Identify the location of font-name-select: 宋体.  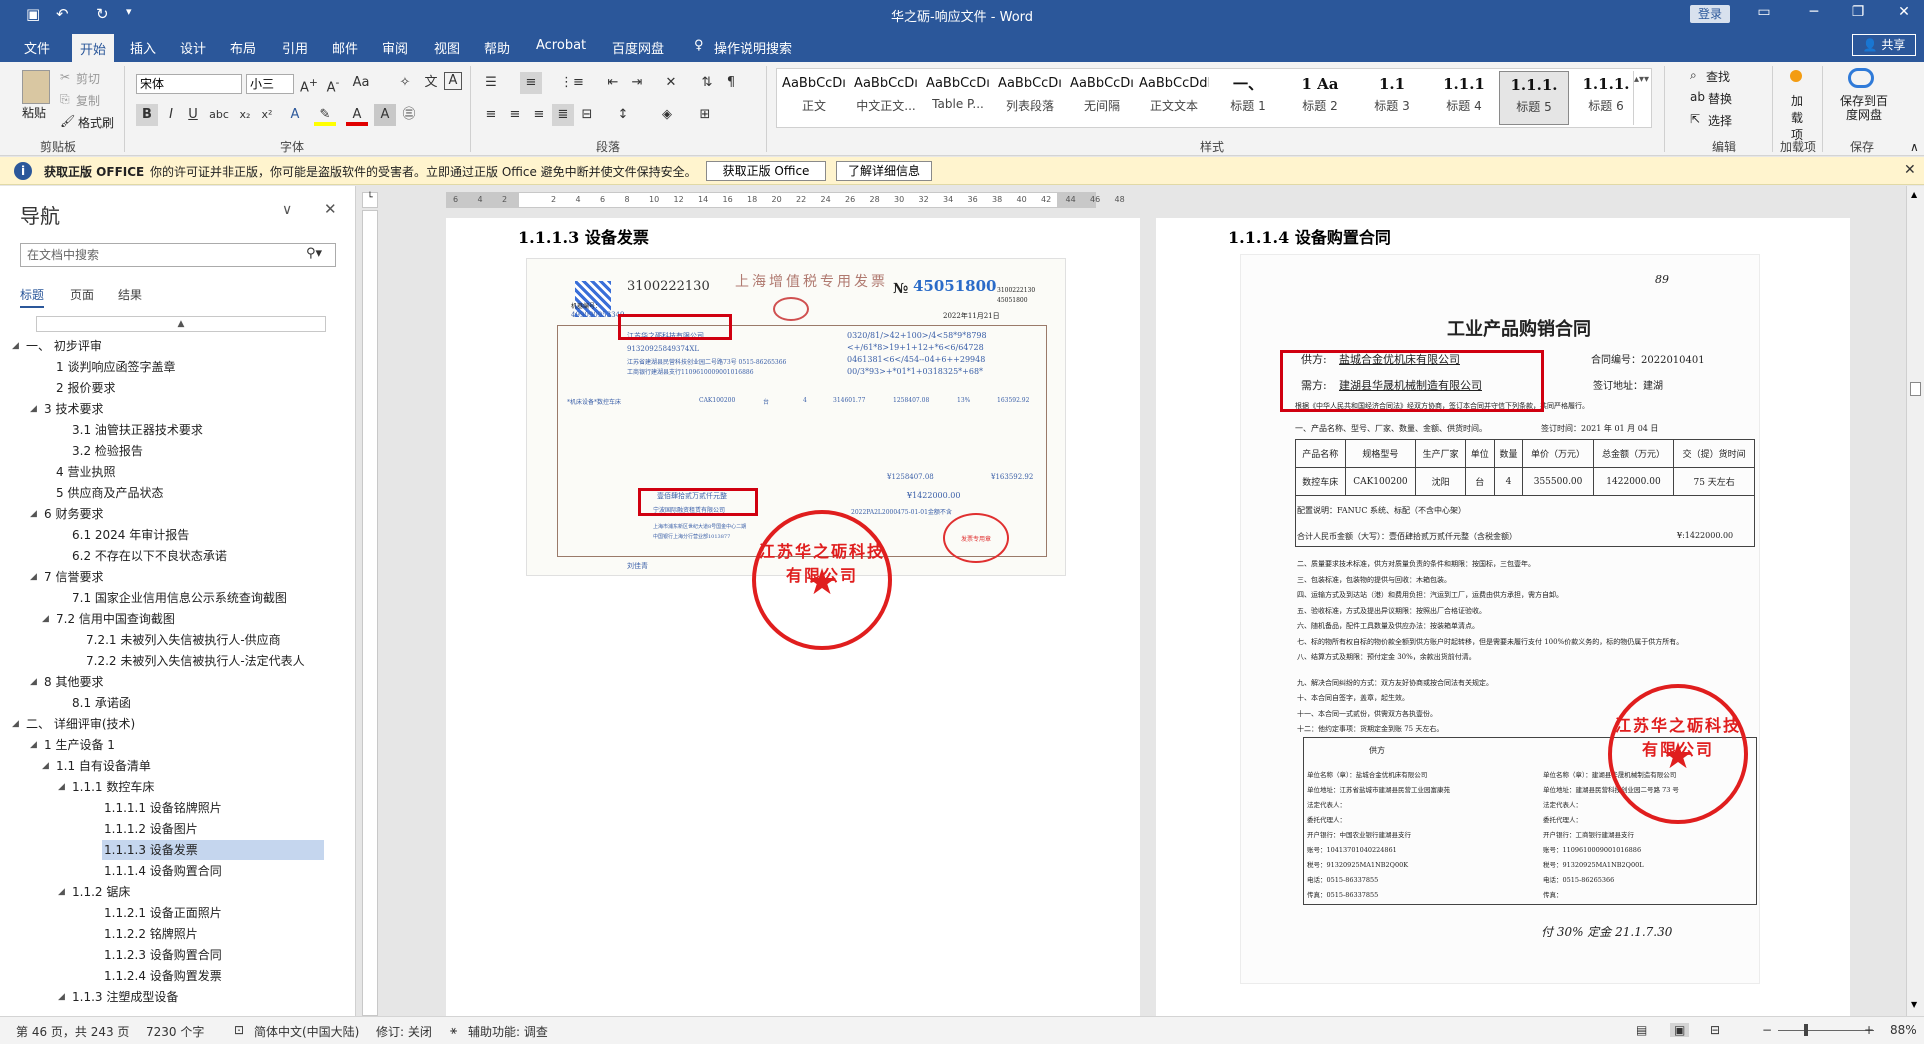
(189, 84).